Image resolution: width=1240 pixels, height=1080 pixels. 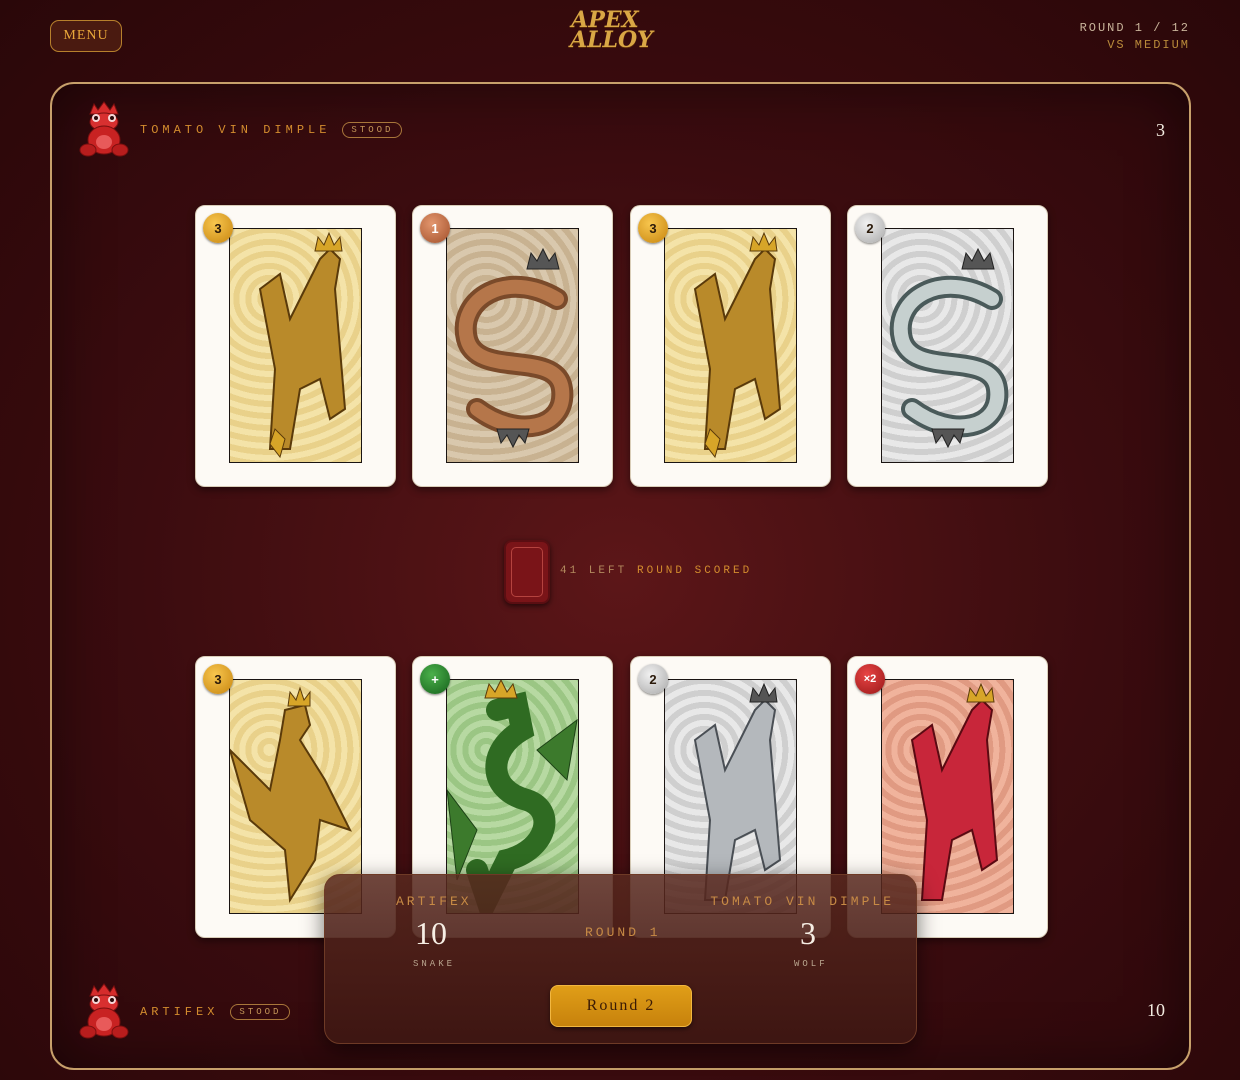 What do you see at coordinates (527, 572) in the screenshot?
I see `draw-deck` at bounding box center [527, 572].